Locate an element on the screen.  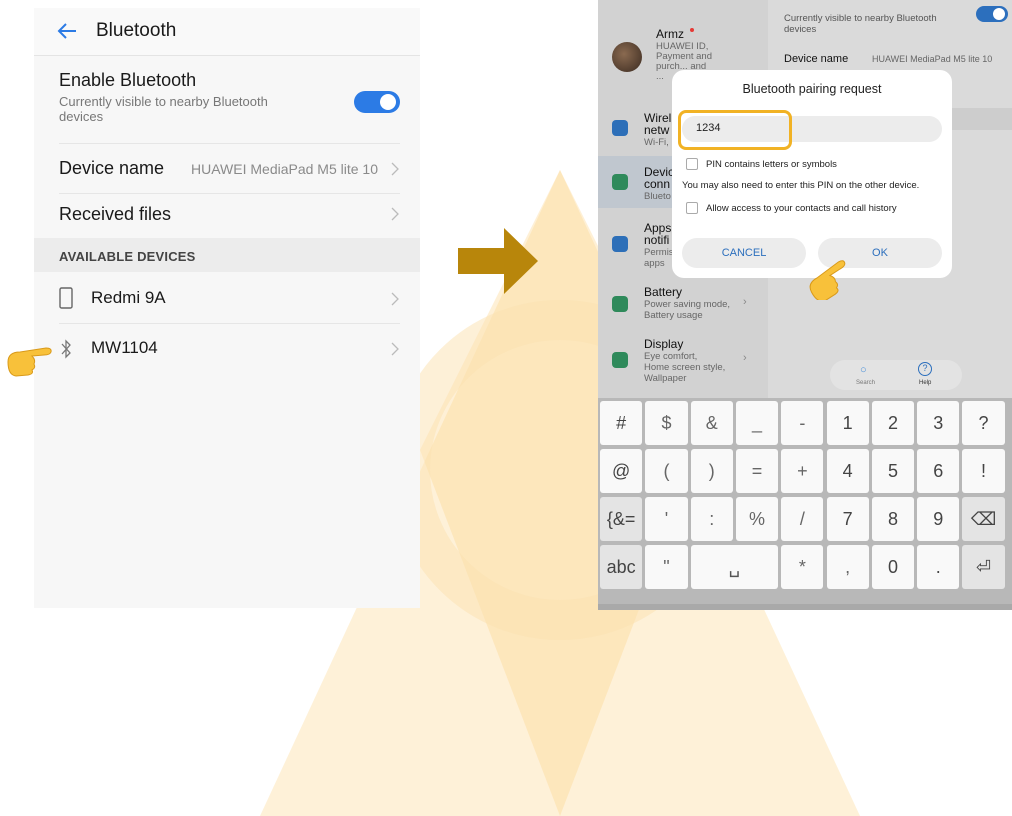
dialog-title: Bluetooth pairing request is located at coordinates (812, 89).